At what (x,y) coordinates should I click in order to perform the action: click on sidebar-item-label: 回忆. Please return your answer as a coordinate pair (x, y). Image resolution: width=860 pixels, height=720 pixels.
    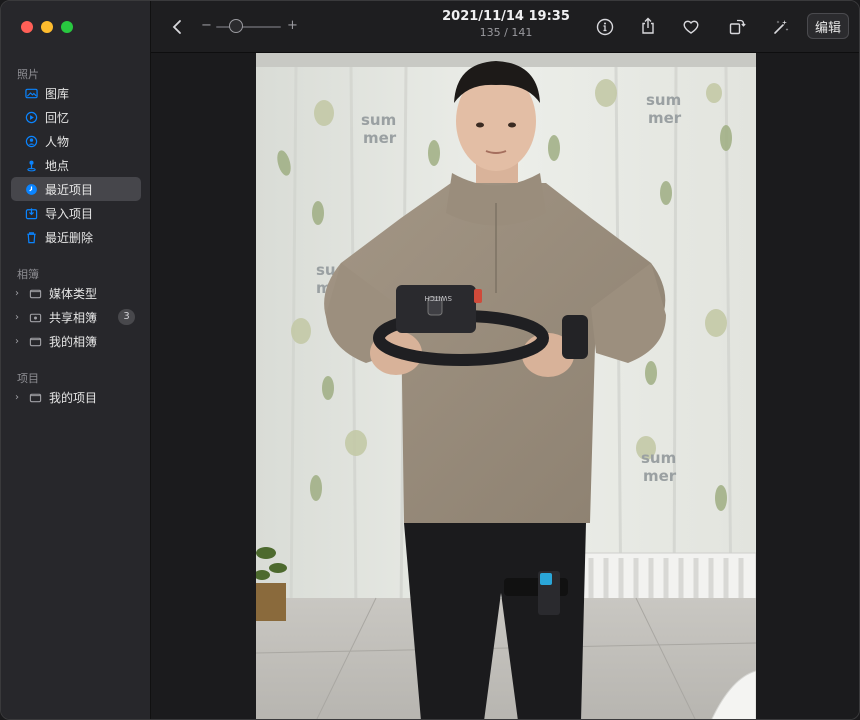
    Looking at the image, I should click on (57, 117).